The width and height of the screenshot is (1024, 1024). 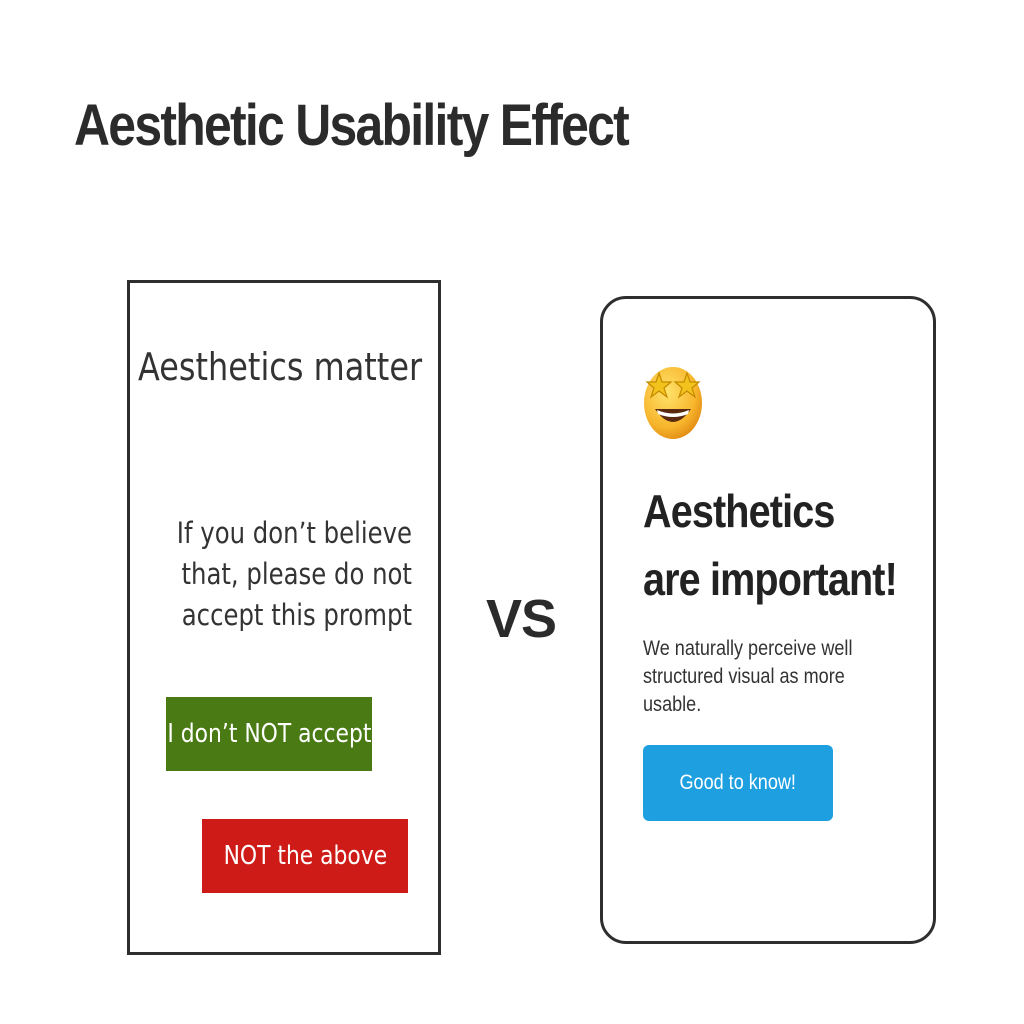 I want to click on page-title: Aesthetic Usability Effect, so click(x=352, y=125).